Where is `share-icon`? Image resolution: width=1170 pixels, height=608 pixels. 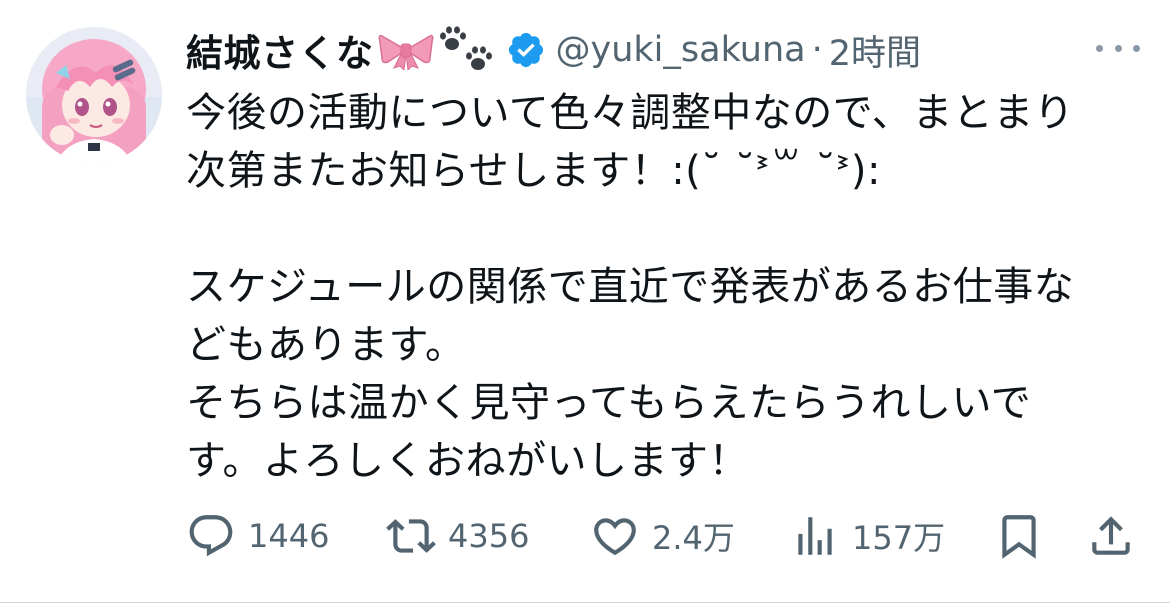 share-icon is located at coordinates (1111, 535).